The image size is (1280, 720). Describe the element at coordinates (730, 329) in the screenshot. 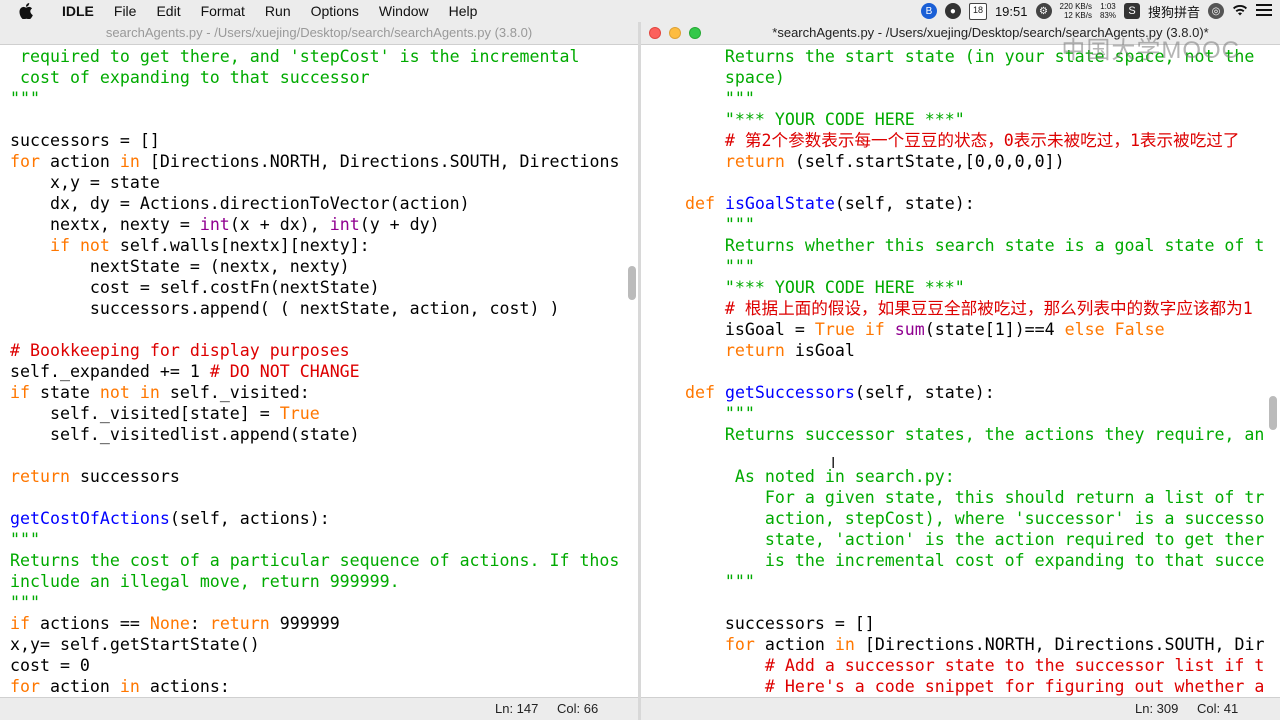

I see `code-token: isGoal =` at that location.